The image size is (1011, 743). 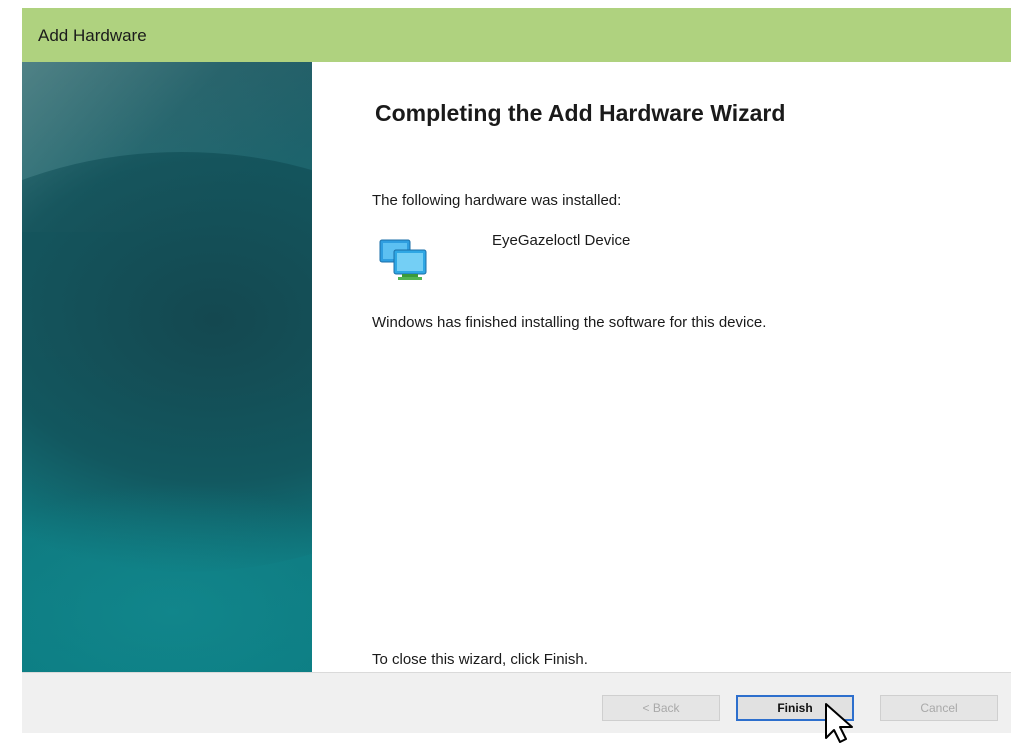 What do you see at coordinates (939, 708) in the screenshot?
I see `cancel-button: Cancel` at bounding box center [939, 708].